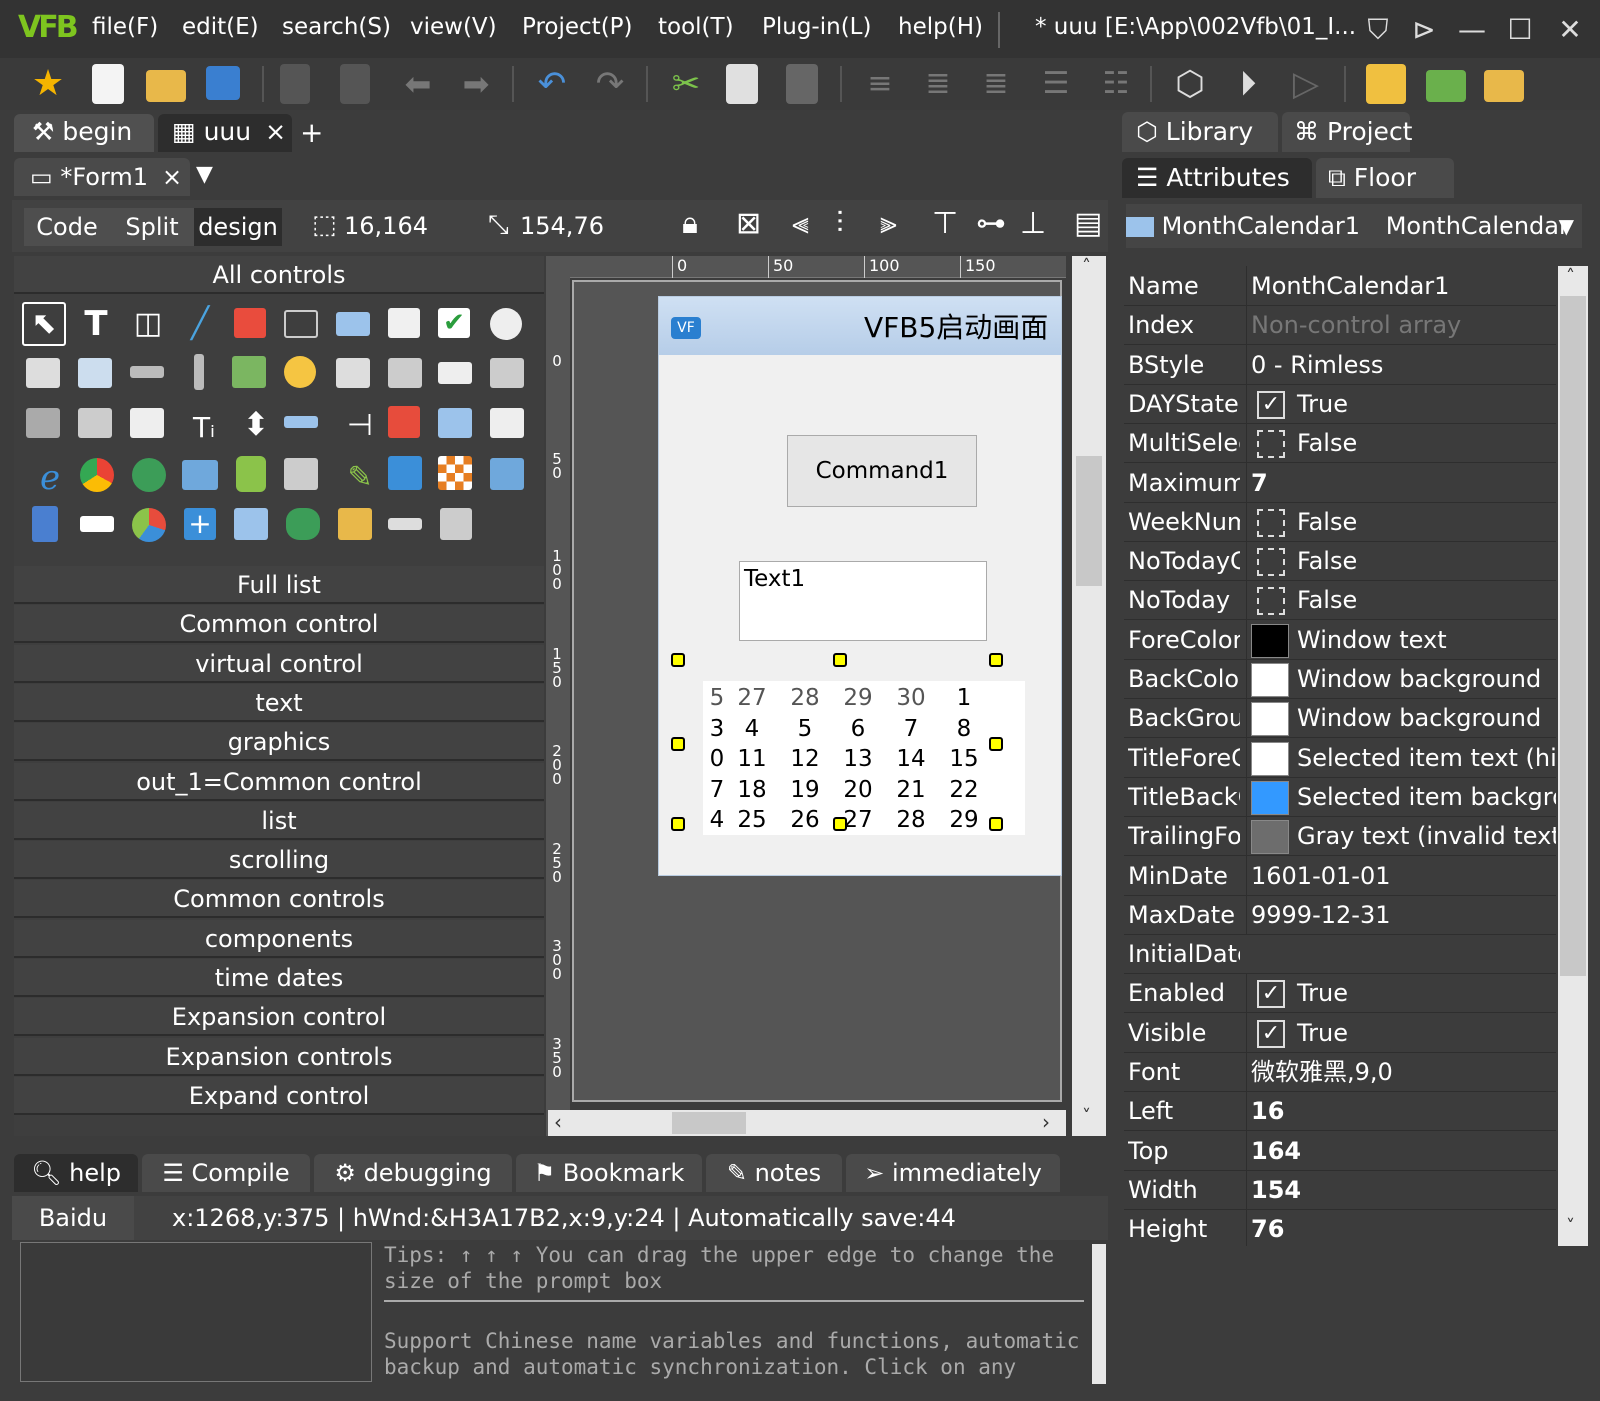  I want to click on property-row: InitialDate, so click(1340, 954).